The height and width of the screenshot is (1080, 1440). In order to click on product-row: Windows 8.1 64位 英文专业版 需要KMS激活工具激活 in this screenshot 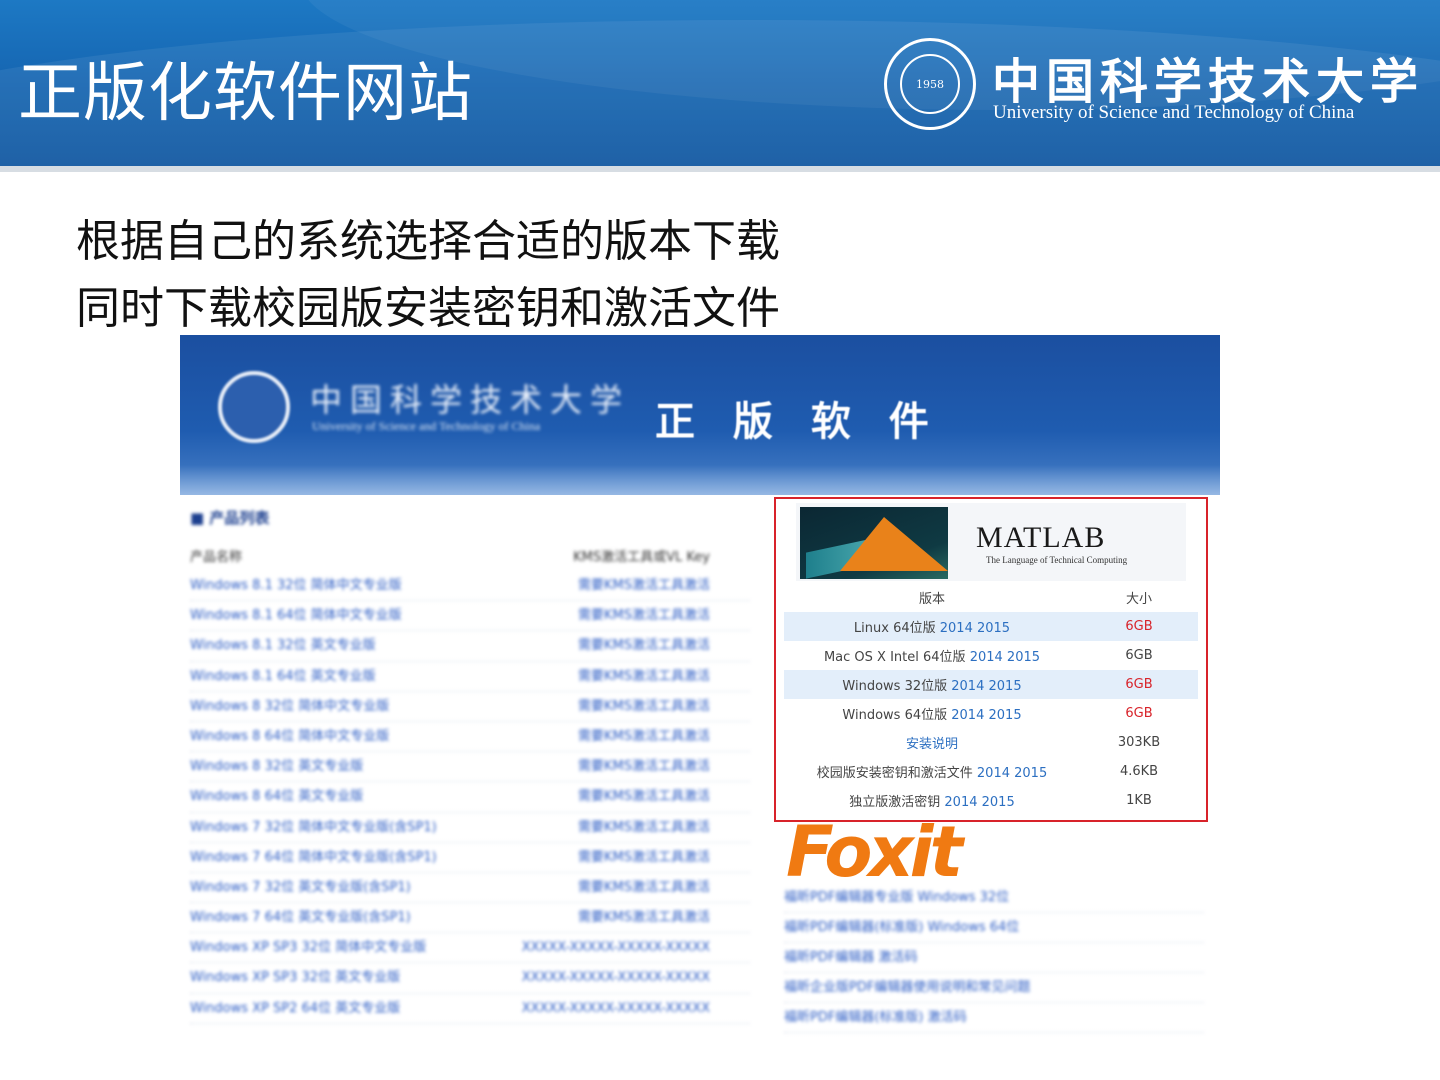, I will do `click(470, 677)`.